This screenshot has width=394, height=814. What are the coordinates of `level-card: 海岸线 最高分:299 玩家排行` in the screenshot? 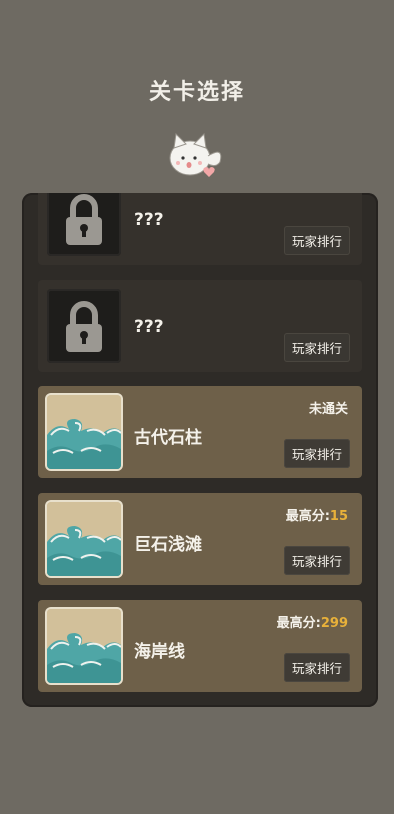 It's located at (200, 646).